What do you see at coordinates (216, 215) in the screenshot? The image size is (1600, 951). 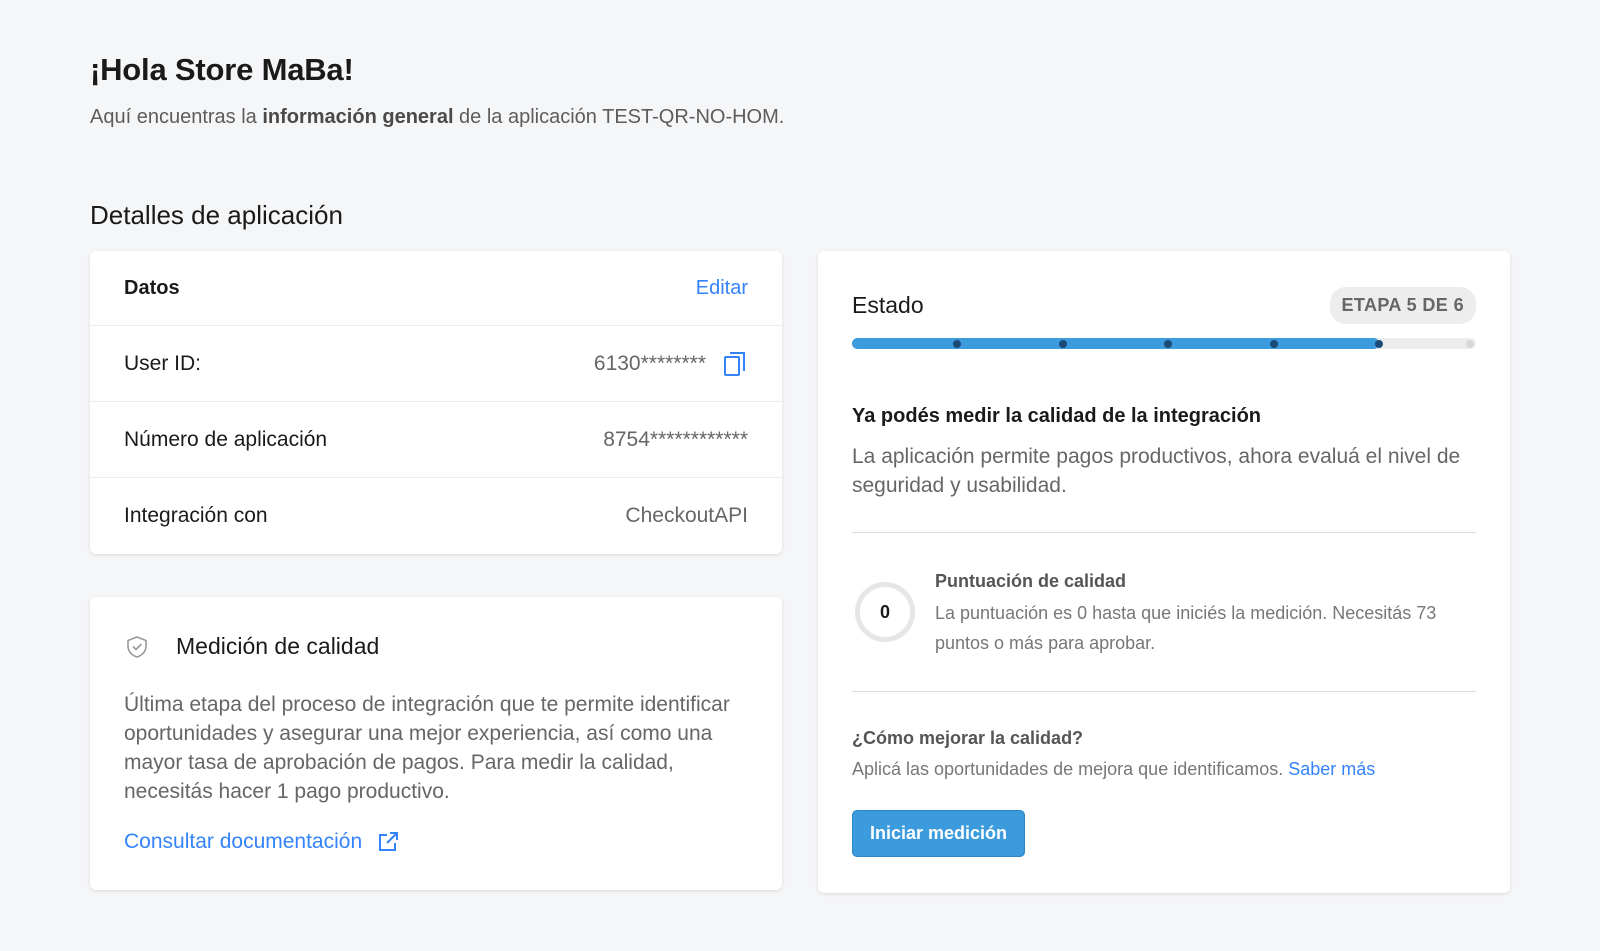 I see `section-title: Detalles de aplicación` at bounding box center [216, 215].